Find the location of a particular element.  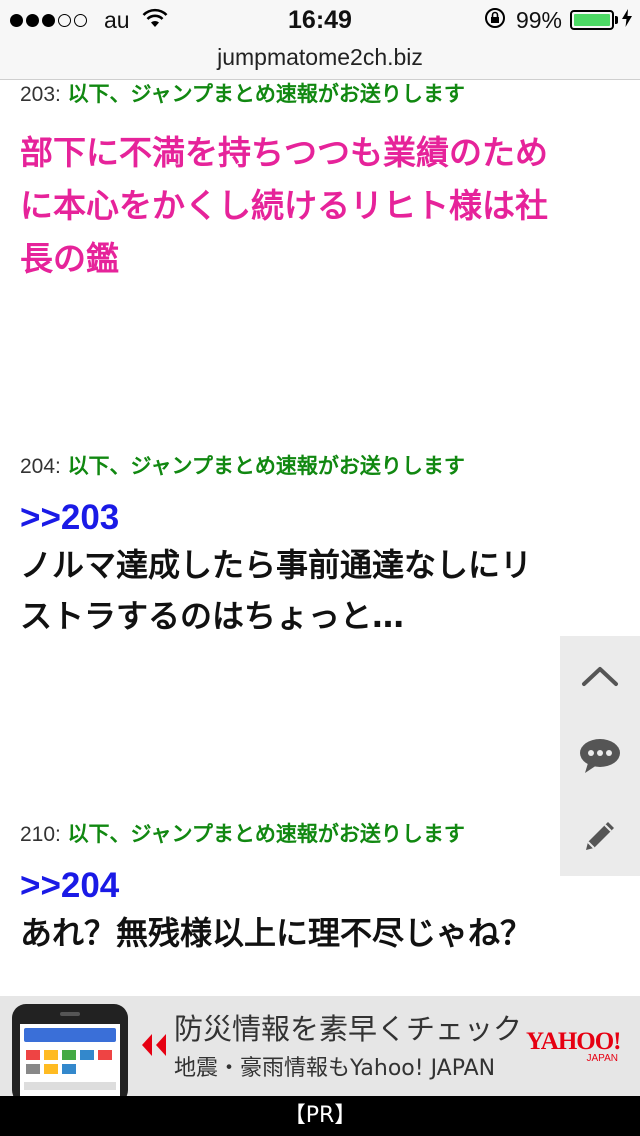

phone-image is located at coordinates (70, 1050).